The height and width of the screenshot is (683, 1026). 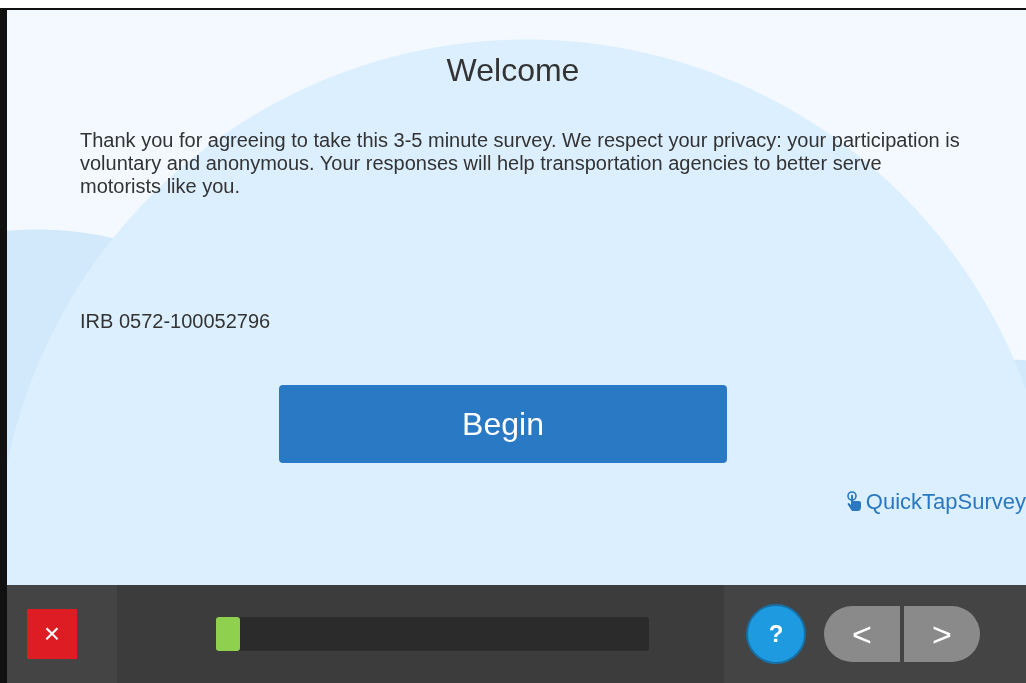 I want to click on hand-tap-icon, so click(x=853, y=502).